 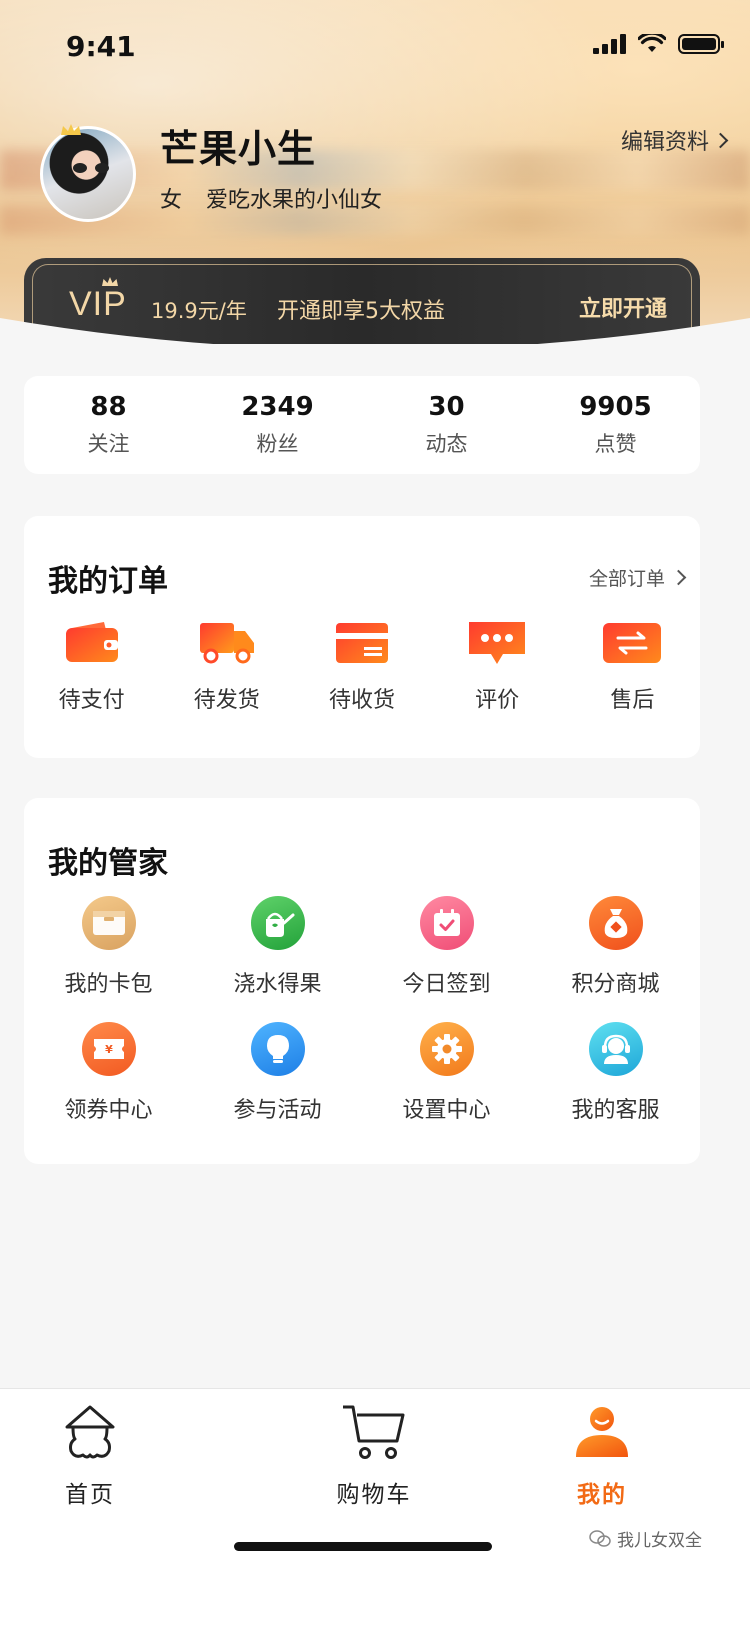 What do you see at coordinates (277, 1049) in the screenshot?
I see `lightbulb-icon` at bounding box center [277, 1049].